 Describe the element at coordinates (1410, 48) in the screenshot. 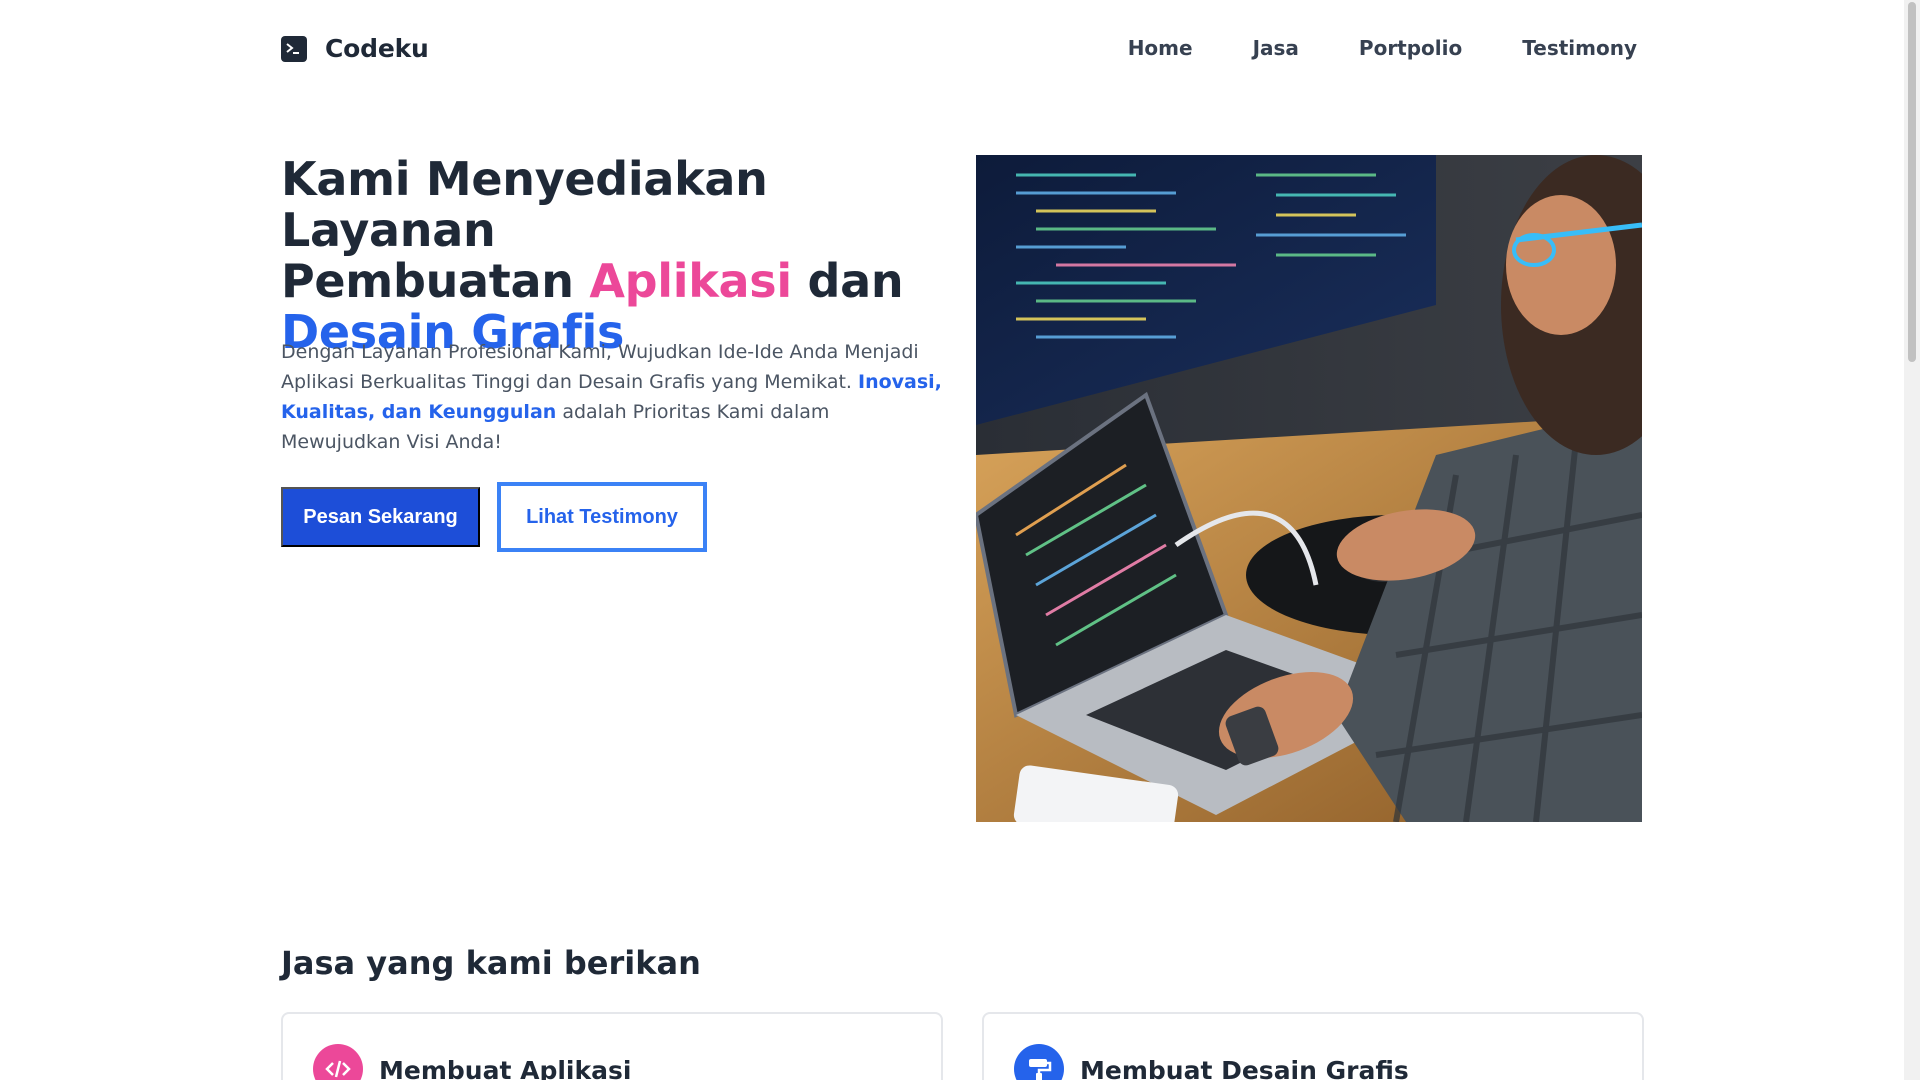

I see `nav-link-portpolio: Portpolio` at that location.